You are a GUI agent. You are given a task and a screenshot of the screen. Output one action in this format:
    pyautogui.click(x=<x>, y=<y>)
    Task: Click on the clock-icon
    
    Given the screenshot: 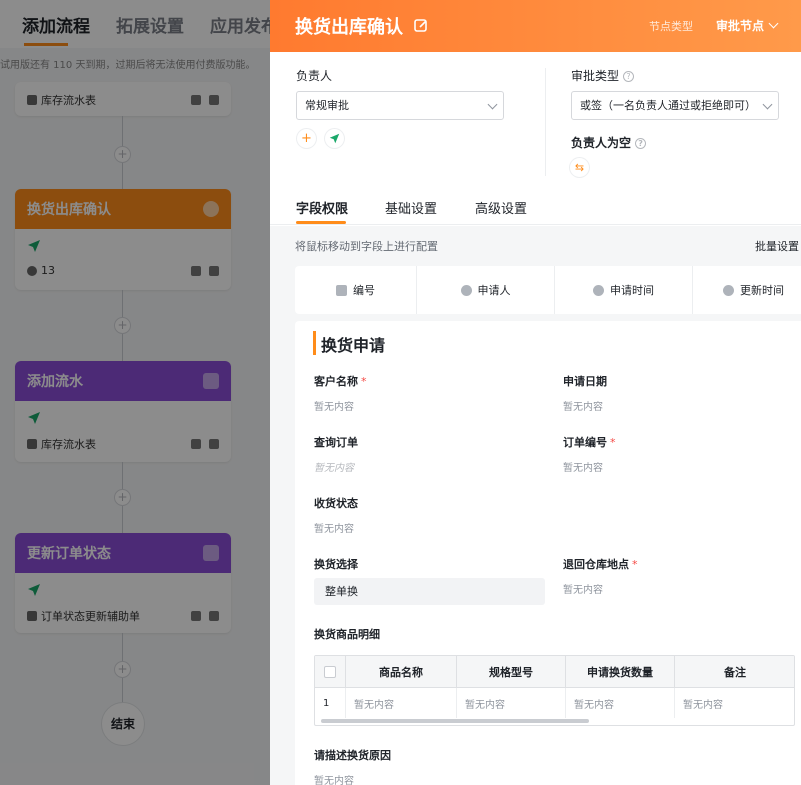 What is the action you would take?
    pyautogui.click(x=598, y=290)
    